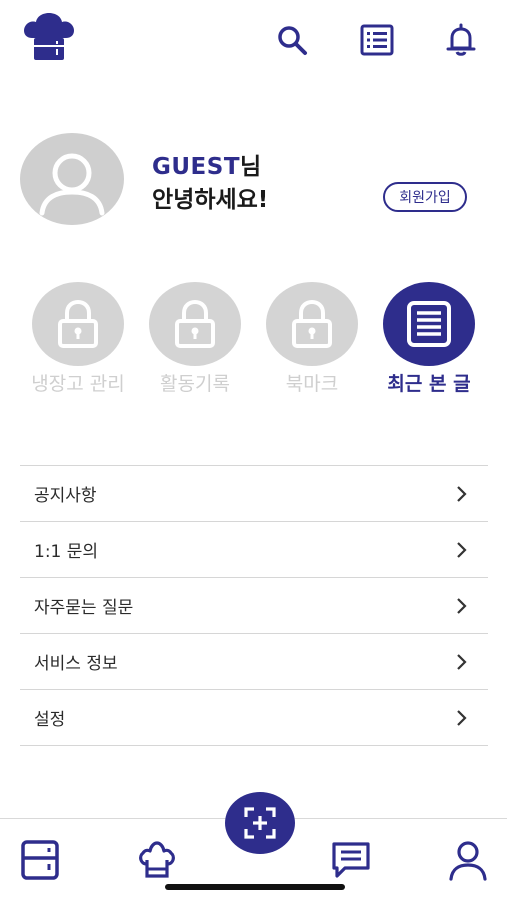 Image resolution: width=507 pixels, height=900 pixels. I want to click on scan-add-icon, so click(260, 823).